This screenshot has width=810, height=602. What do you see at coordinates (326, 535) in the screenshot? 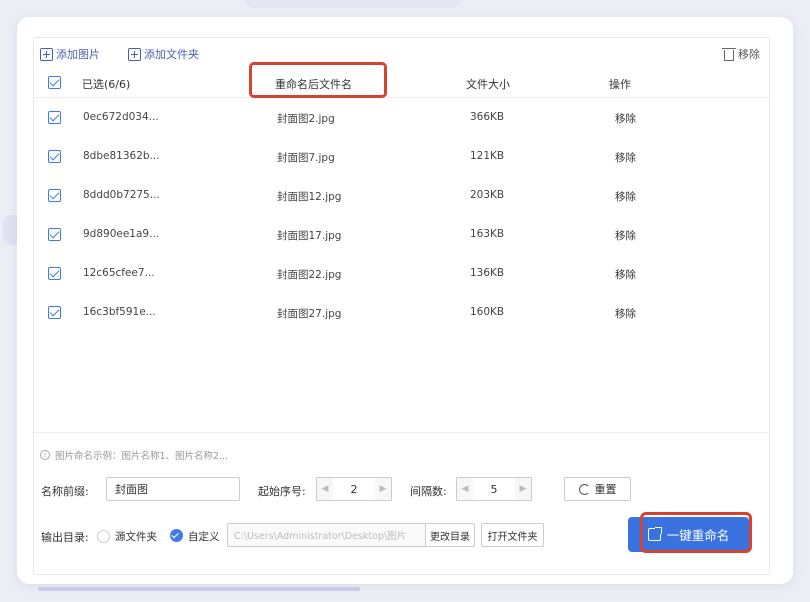
I see `output-path-field: C:\Users\Administrator\Desktop\图片` at bounding box center [326, 535].